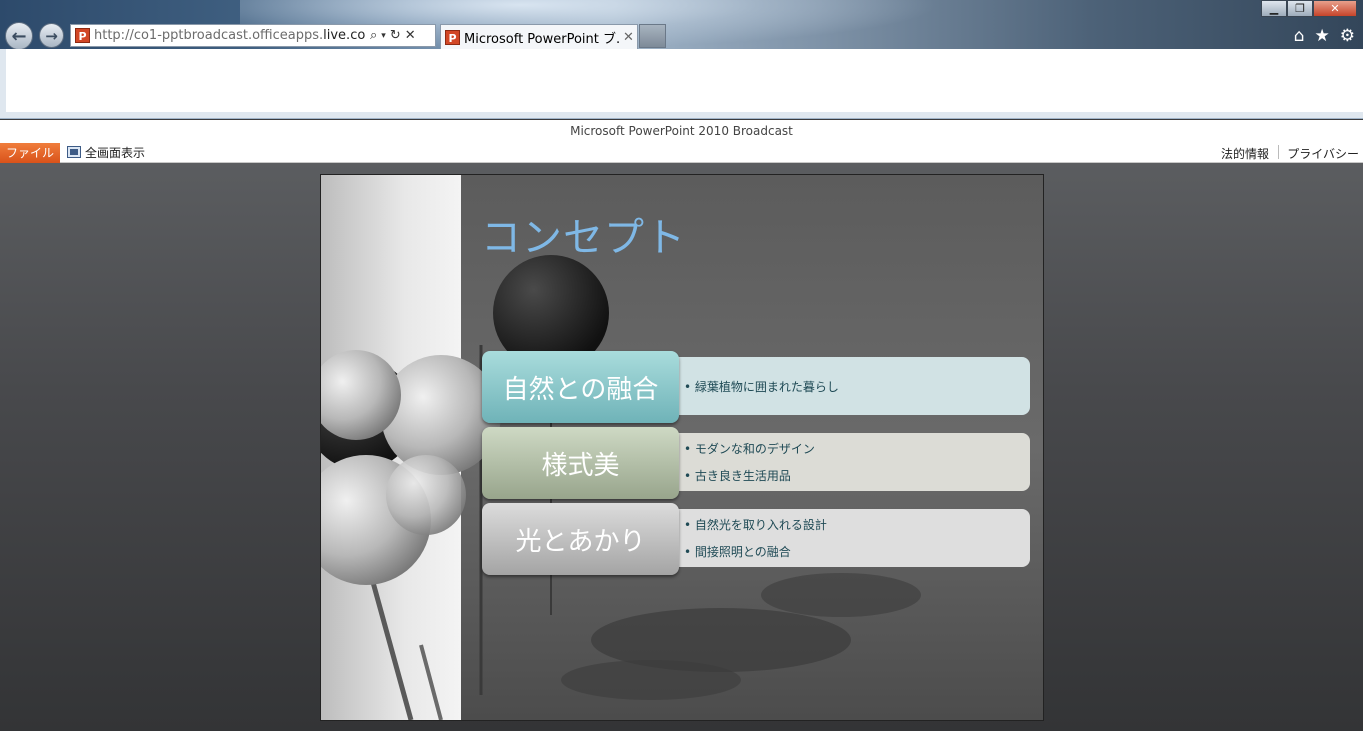 The width and height of the screenshot is (1363, 731). I want to click on bullet-item: モダンな和のデザイン, so click(857, 448).